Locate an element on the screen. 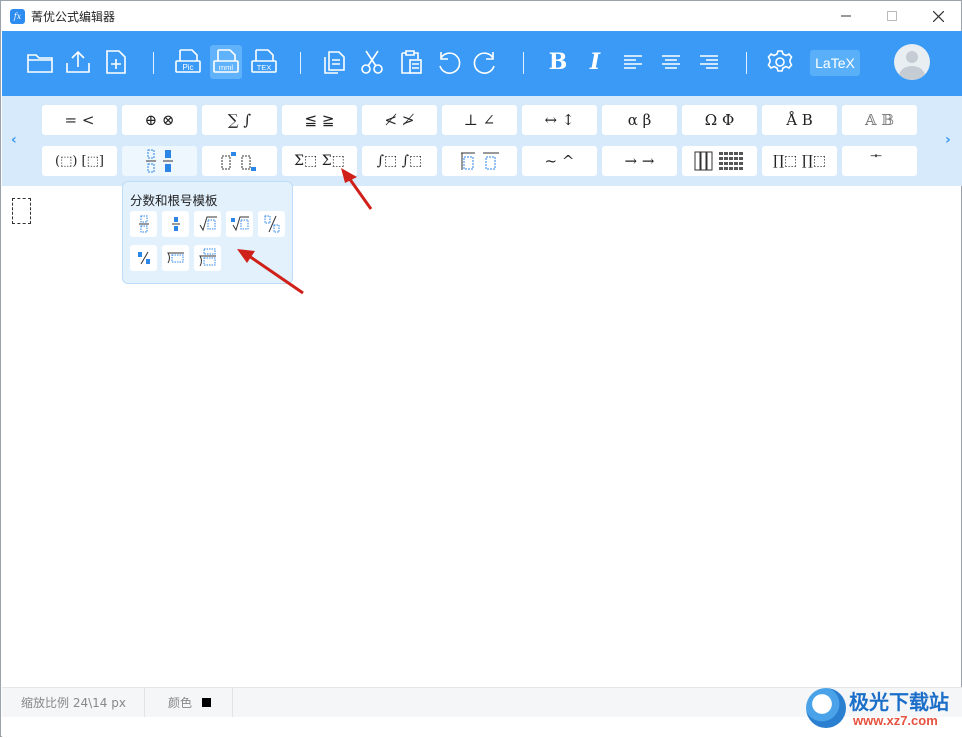 Image resolution: width=962 pixels, height=738 pixels. watermark-url: www.xz7.com is located at coordinates (895, 720).